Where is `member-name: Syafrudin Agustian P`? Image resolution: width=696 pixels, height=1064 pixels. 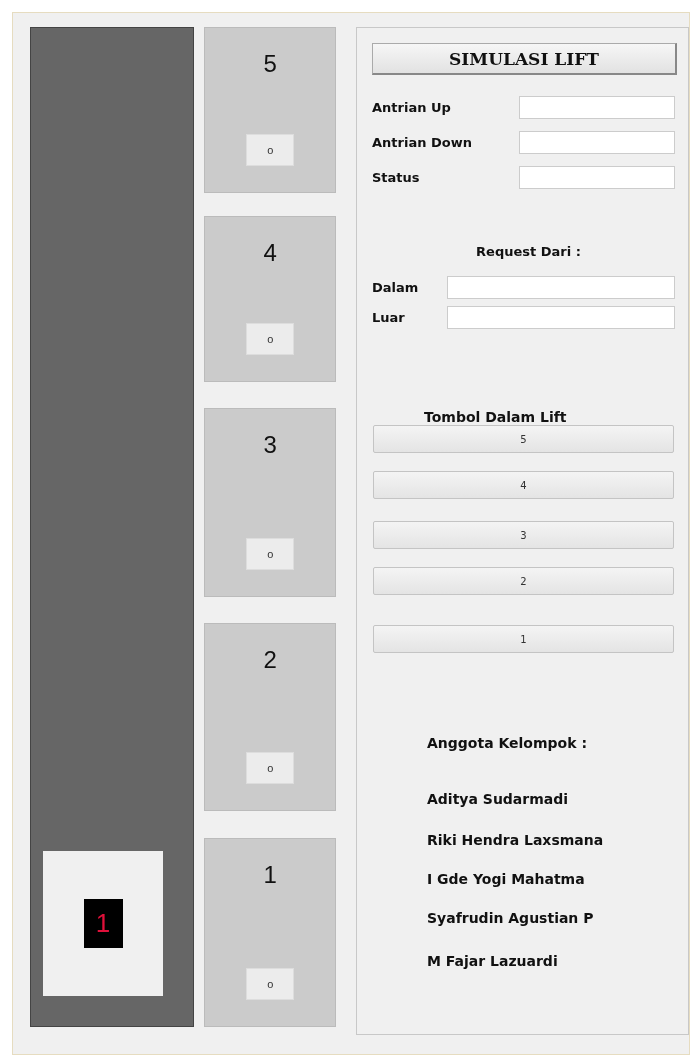 member-name: Syafrudin Agustian P is located at coordinates (511, 918).